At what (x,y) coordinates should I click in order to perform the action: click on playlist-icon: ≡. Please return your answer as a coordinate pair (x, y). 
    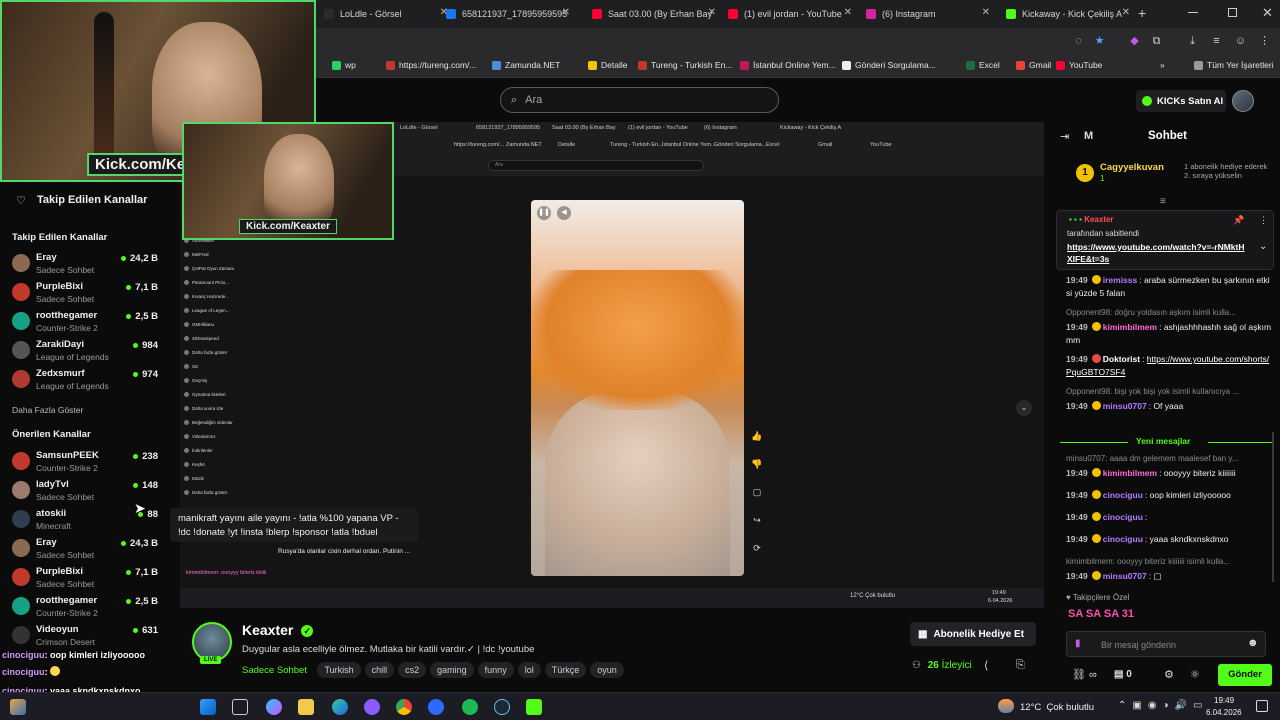
    Looking at the image, I should click on (1216, 41).